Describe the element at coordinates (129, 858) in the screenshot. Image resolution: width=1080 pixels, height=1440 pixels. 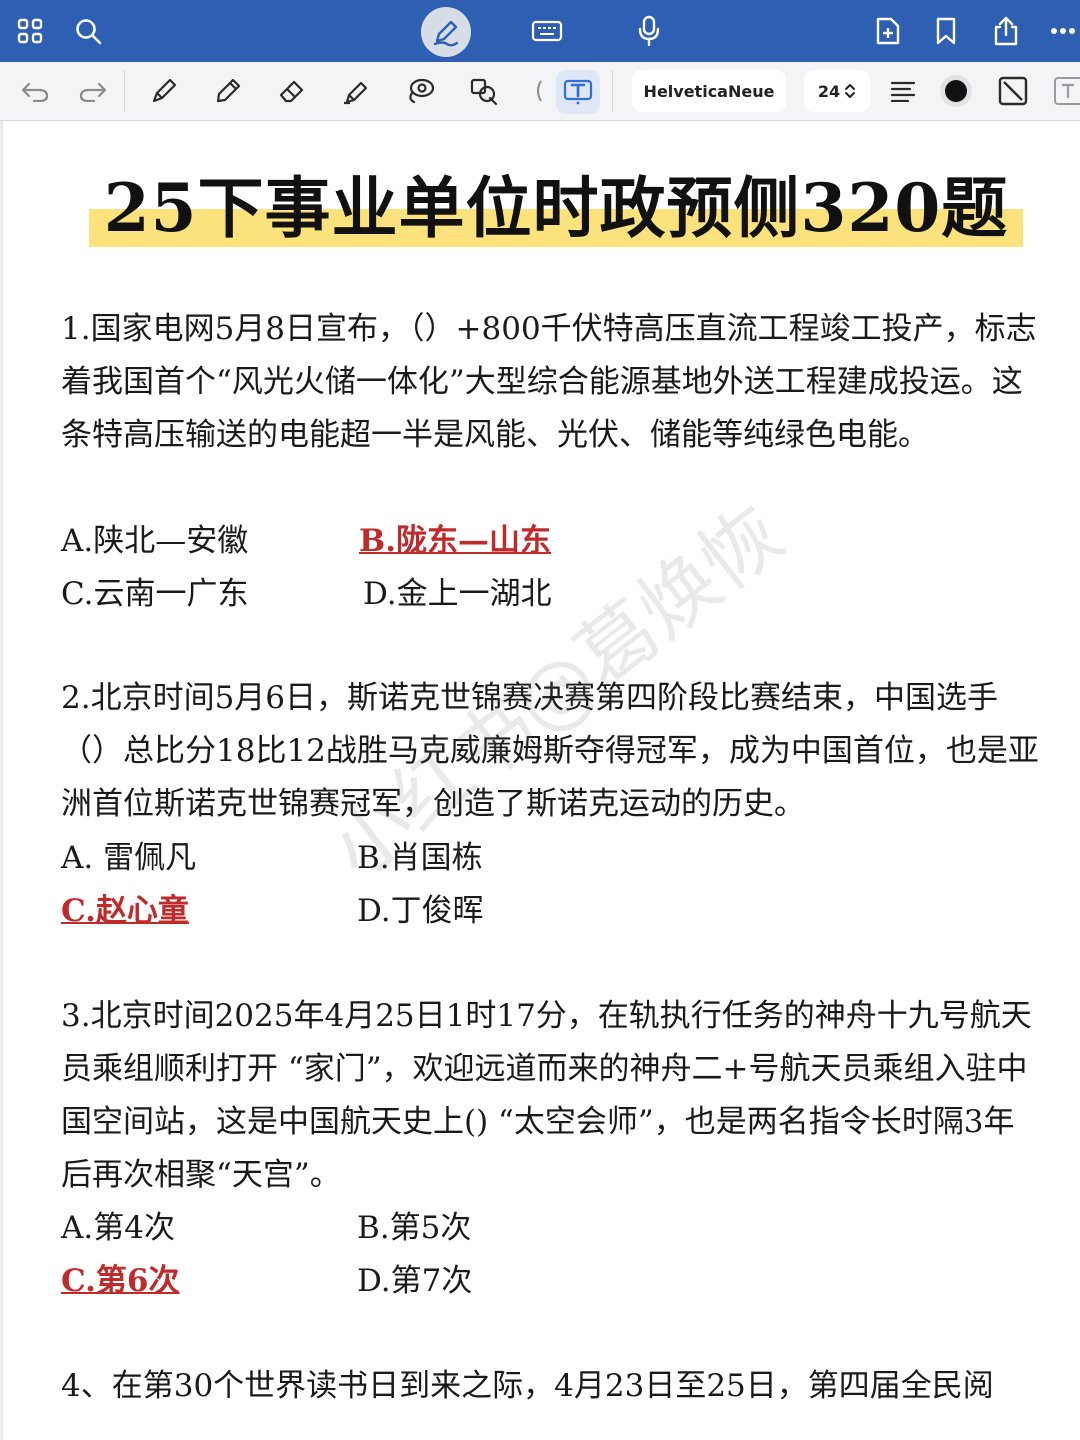
I see `question-2-option-a: A. 雷佩凡` at that location.